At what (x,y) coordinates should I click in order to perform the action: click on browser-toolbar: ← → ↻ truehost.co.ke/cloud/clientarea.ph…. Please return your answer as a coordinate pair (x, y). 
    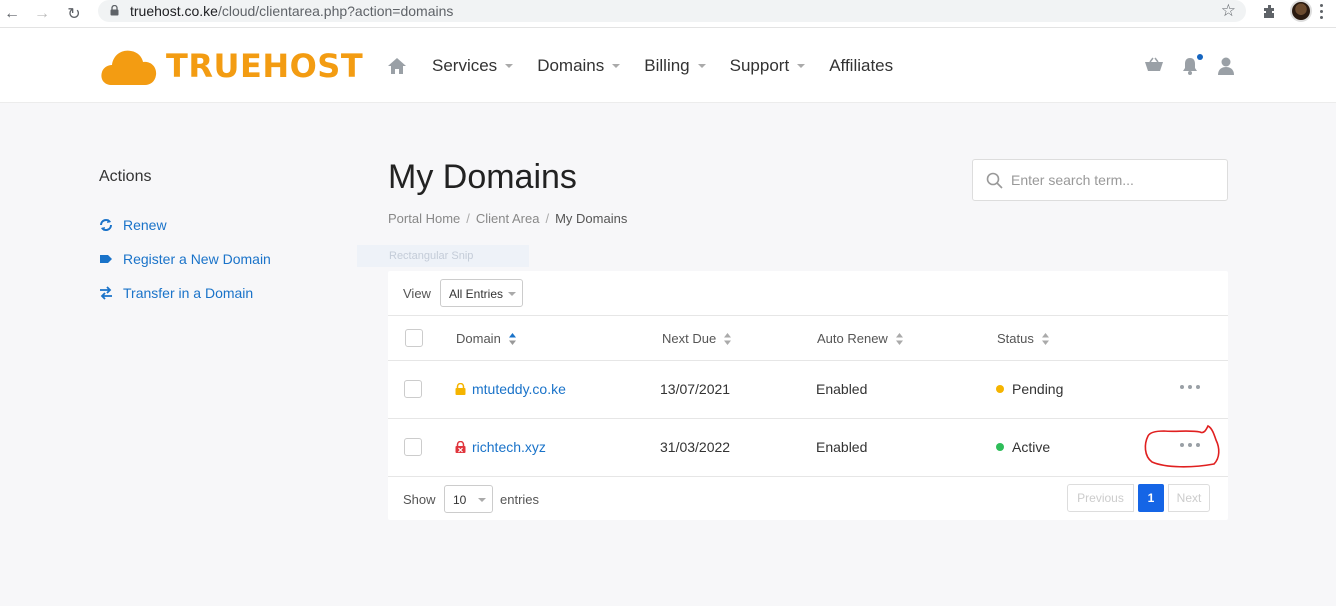
    Looking at the image, I should click on (668, 14).